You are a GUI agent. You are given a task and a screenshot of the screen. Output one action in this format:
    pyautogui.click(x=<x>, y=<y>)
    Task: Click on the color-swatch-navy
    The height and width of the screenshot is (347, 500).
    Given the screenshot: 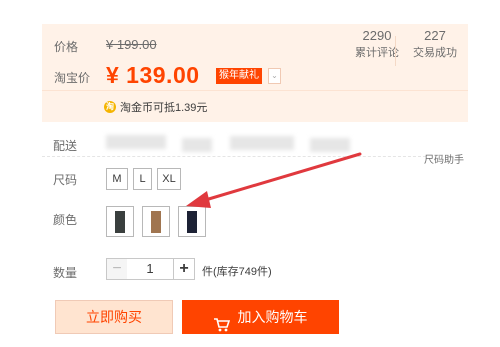 What is the action you would take?
    pyautogui.click(x=192, y=221)
    